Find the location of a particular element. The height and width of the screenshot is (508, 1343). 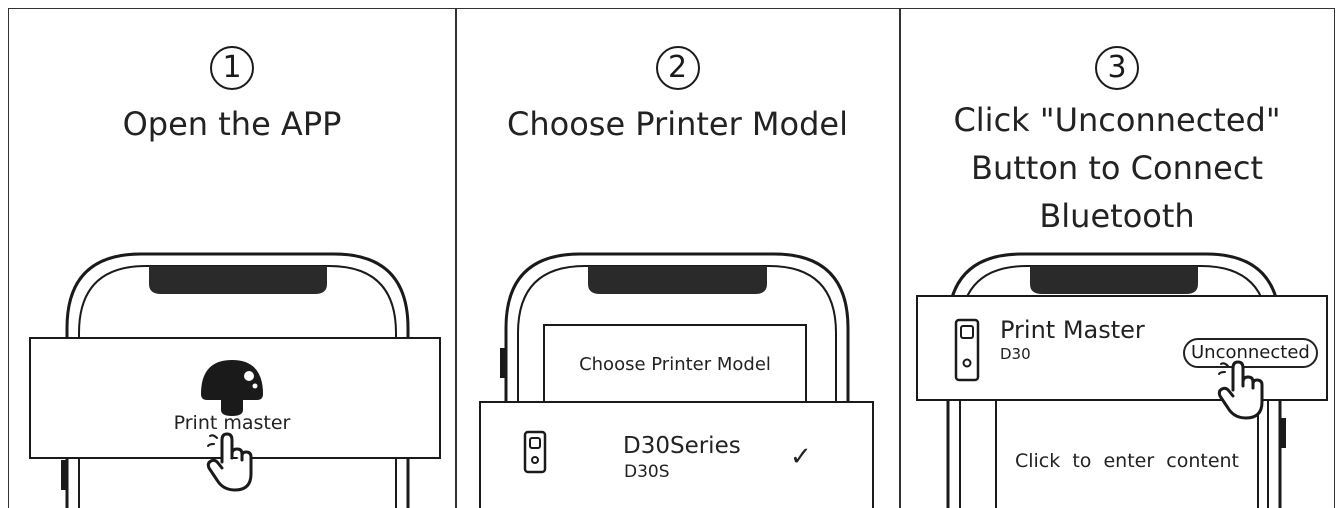

checkmark-icon: ✓ is located at coordinates (801, 457).